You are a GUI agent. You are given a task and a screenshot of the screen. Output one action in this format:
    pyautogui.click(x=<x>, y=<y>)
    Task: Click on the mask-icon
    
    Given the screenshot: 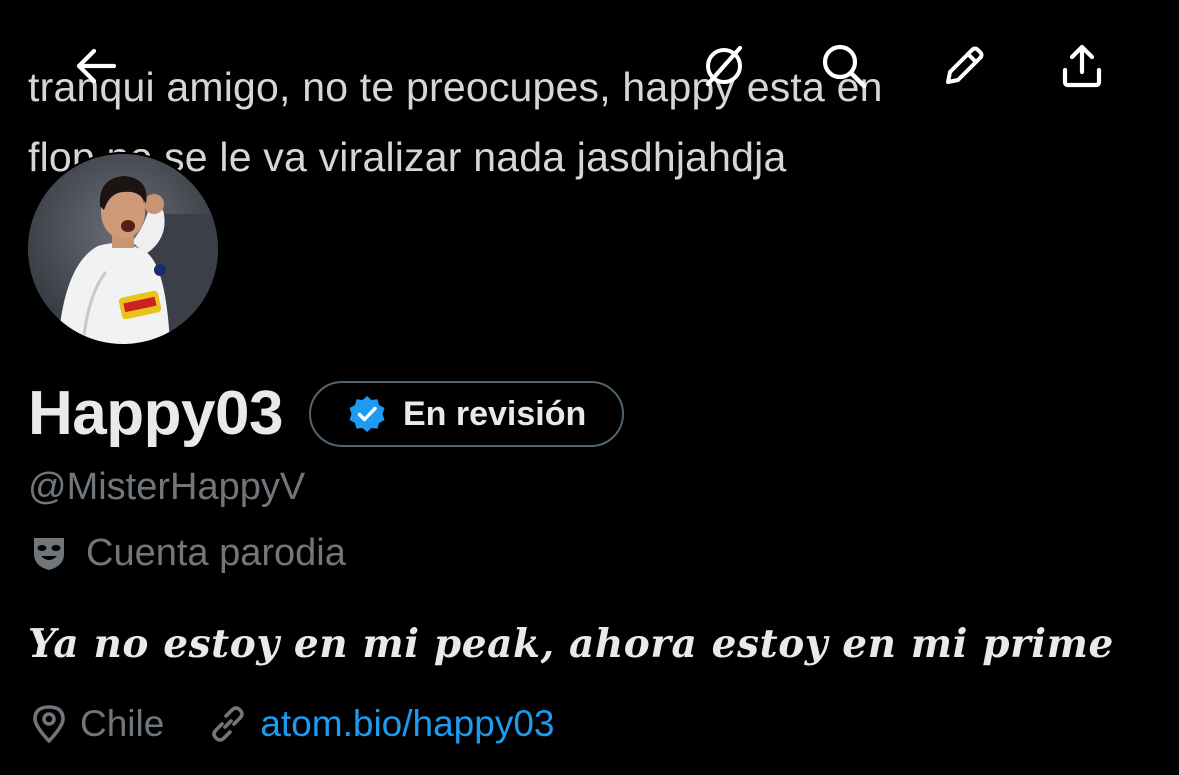 What is the action you would take?
    pyautogui.click(x=49, y=554)
    